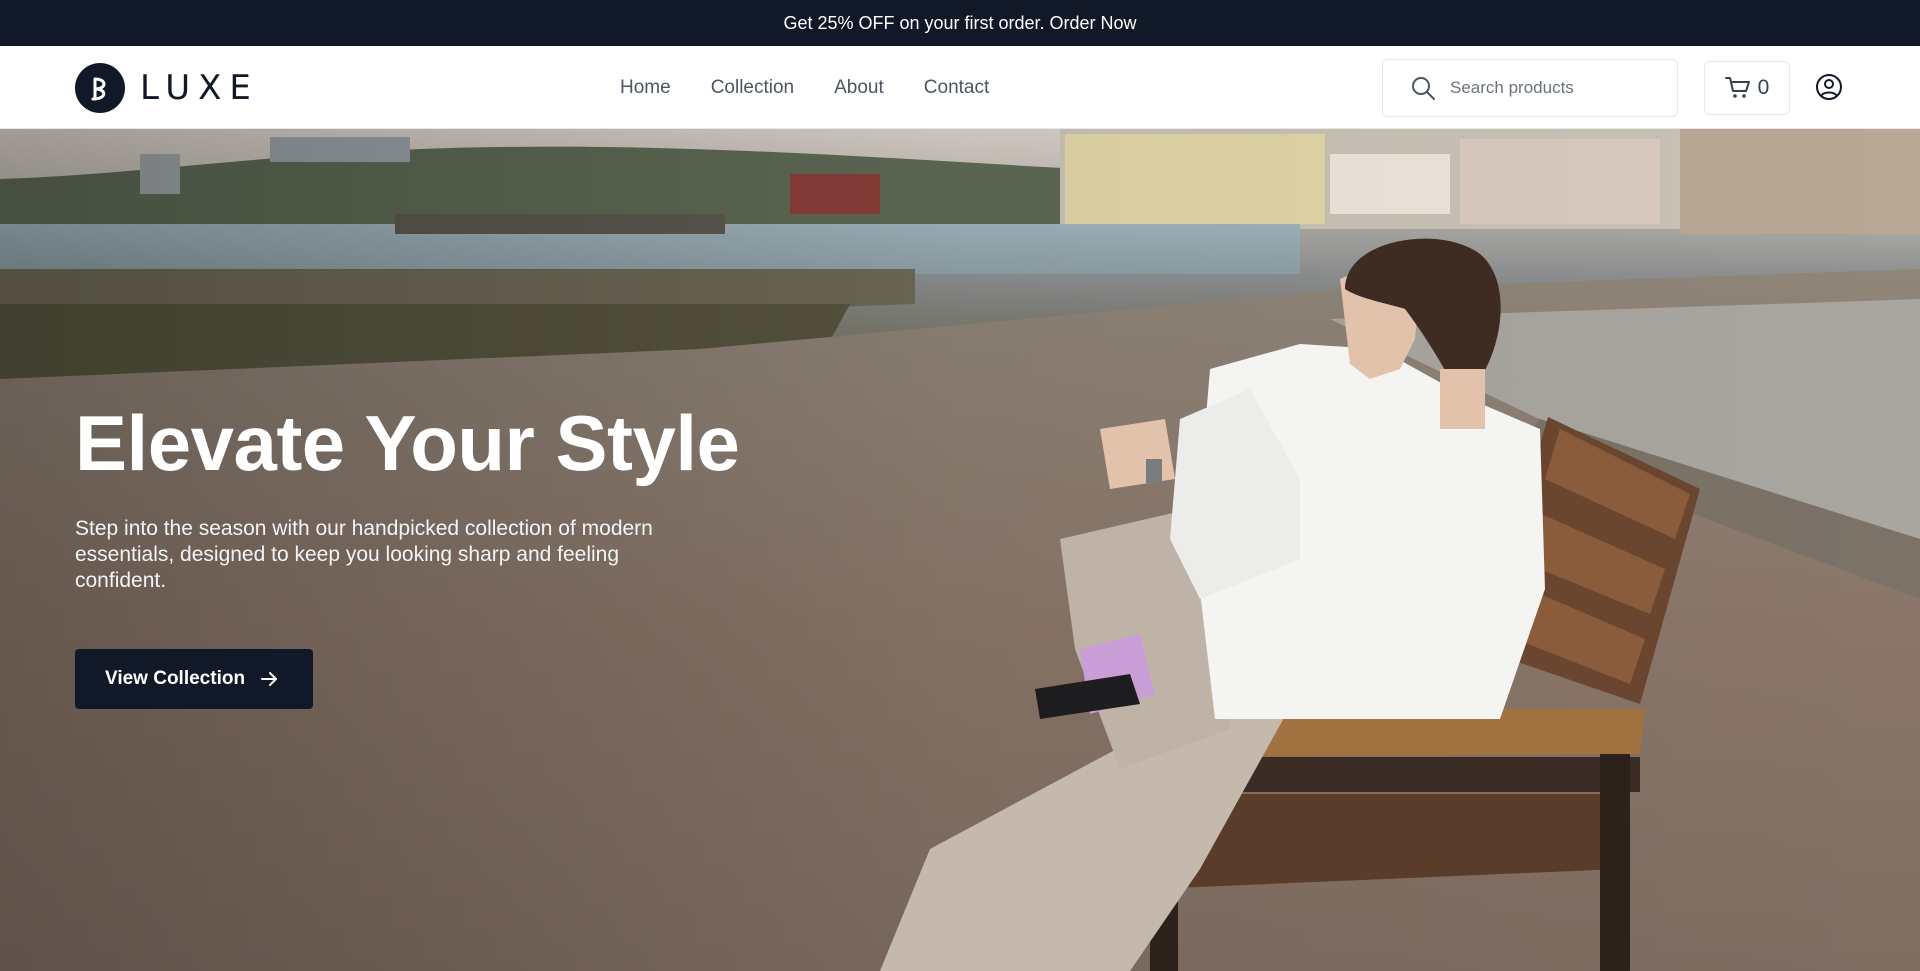 This screenshot has height=971, width=1920. I want to click on hero-title: Elevate Your Style, so click(407, 443).